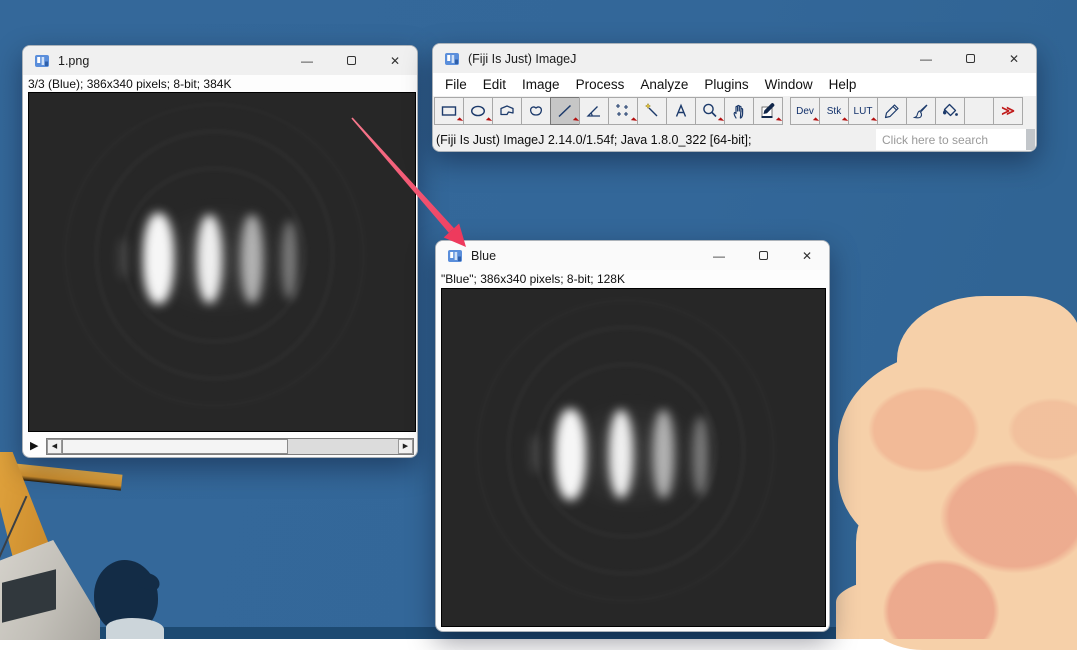 The height and width of the screenshot is (650, 1077). I want to click on image-status-text: 3/3 (Blue); 386x340 pixels; 8-bit; 384K, so click(220, 84).